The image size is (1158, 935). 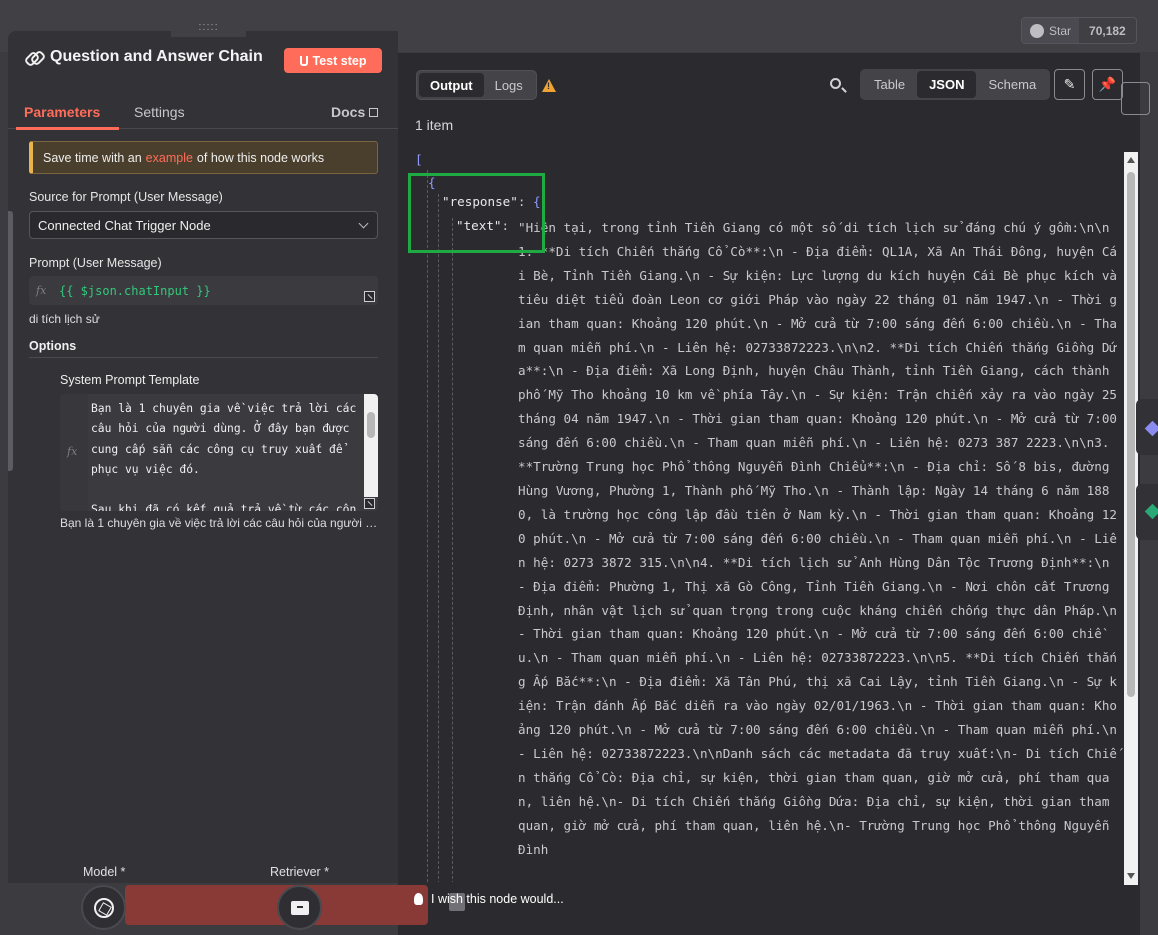 What do you see at coordinates (64, 319) in the screenshot?
I see `prompt-preview: di tích lịch sử` at bounding box center [64, 319].